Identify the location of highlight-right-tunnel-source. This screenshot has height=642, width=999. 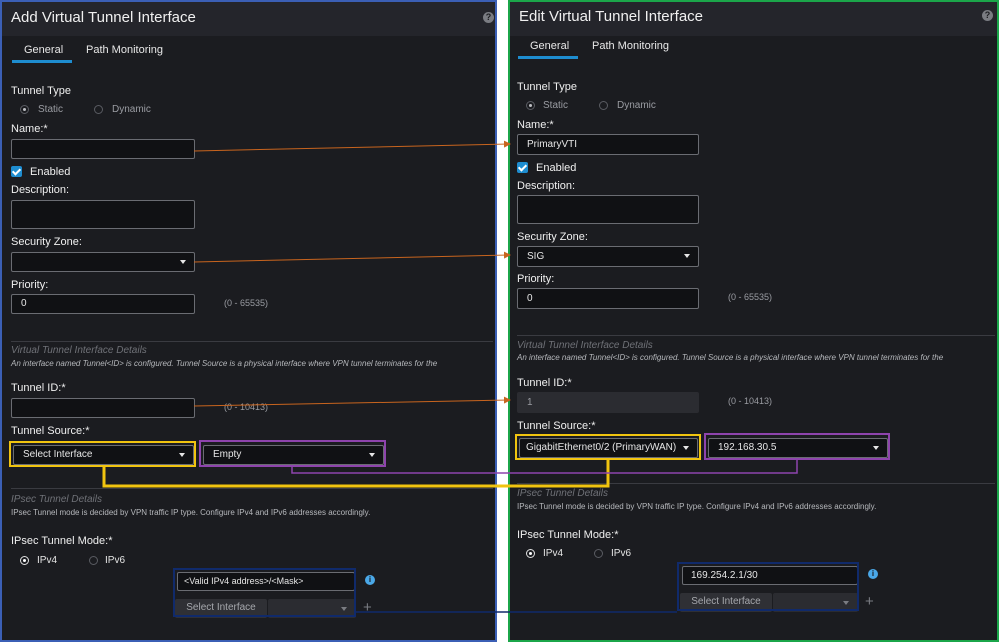
(608, 447).